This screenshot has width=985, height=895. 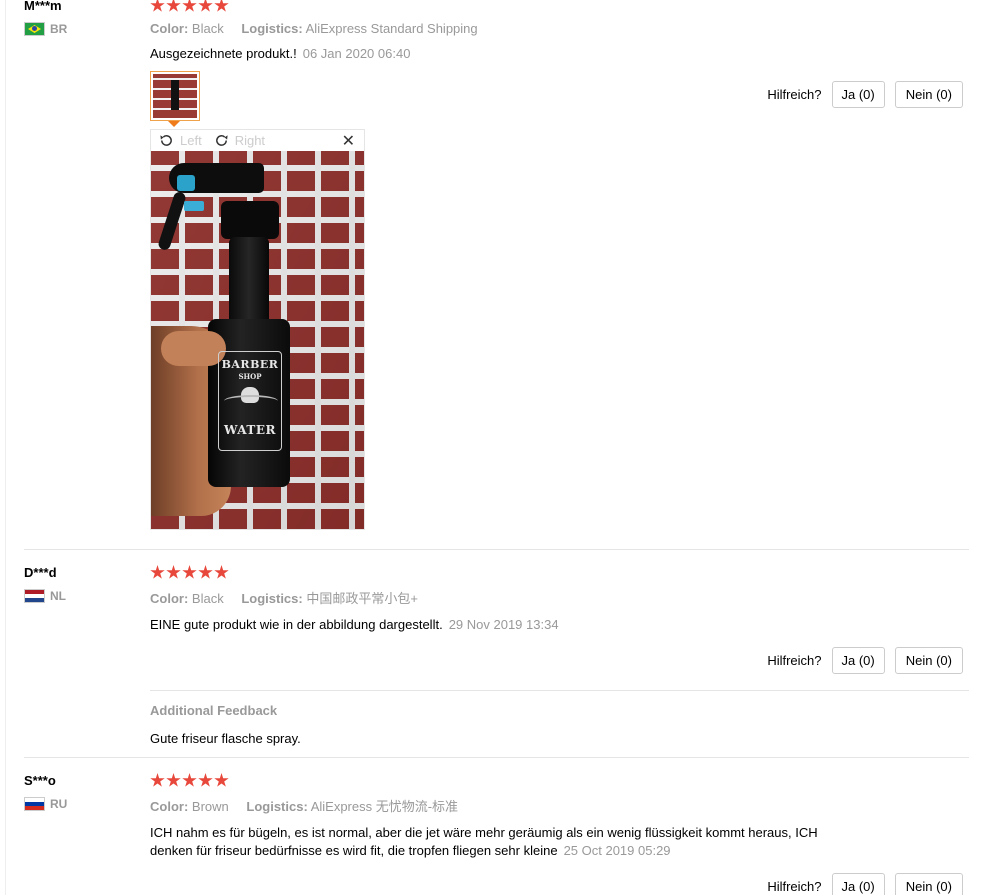 What do you see at coordinates (194, 206) in the screenshot?
I see `spray-clip` at bounding box center [194, 206].